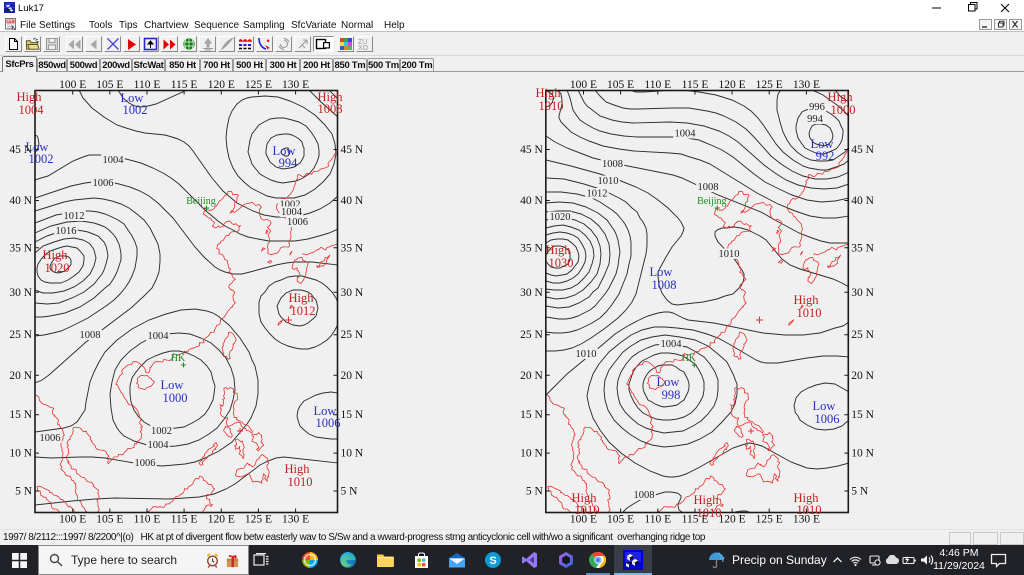 The width and height of the screenshot is (1024, 575). Describe the element at coordinates (671, 395) in the screenshot. I see `svg-text: 998` at that location.